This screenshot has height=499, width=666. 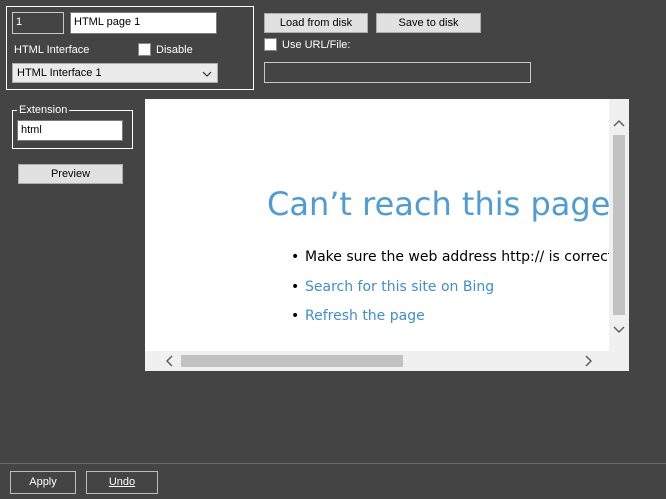 What do you see at coordinates (428, 23) in the screenshot?
I see `save-to-disk-button: Save to disk` at bounding box center [428, 23].